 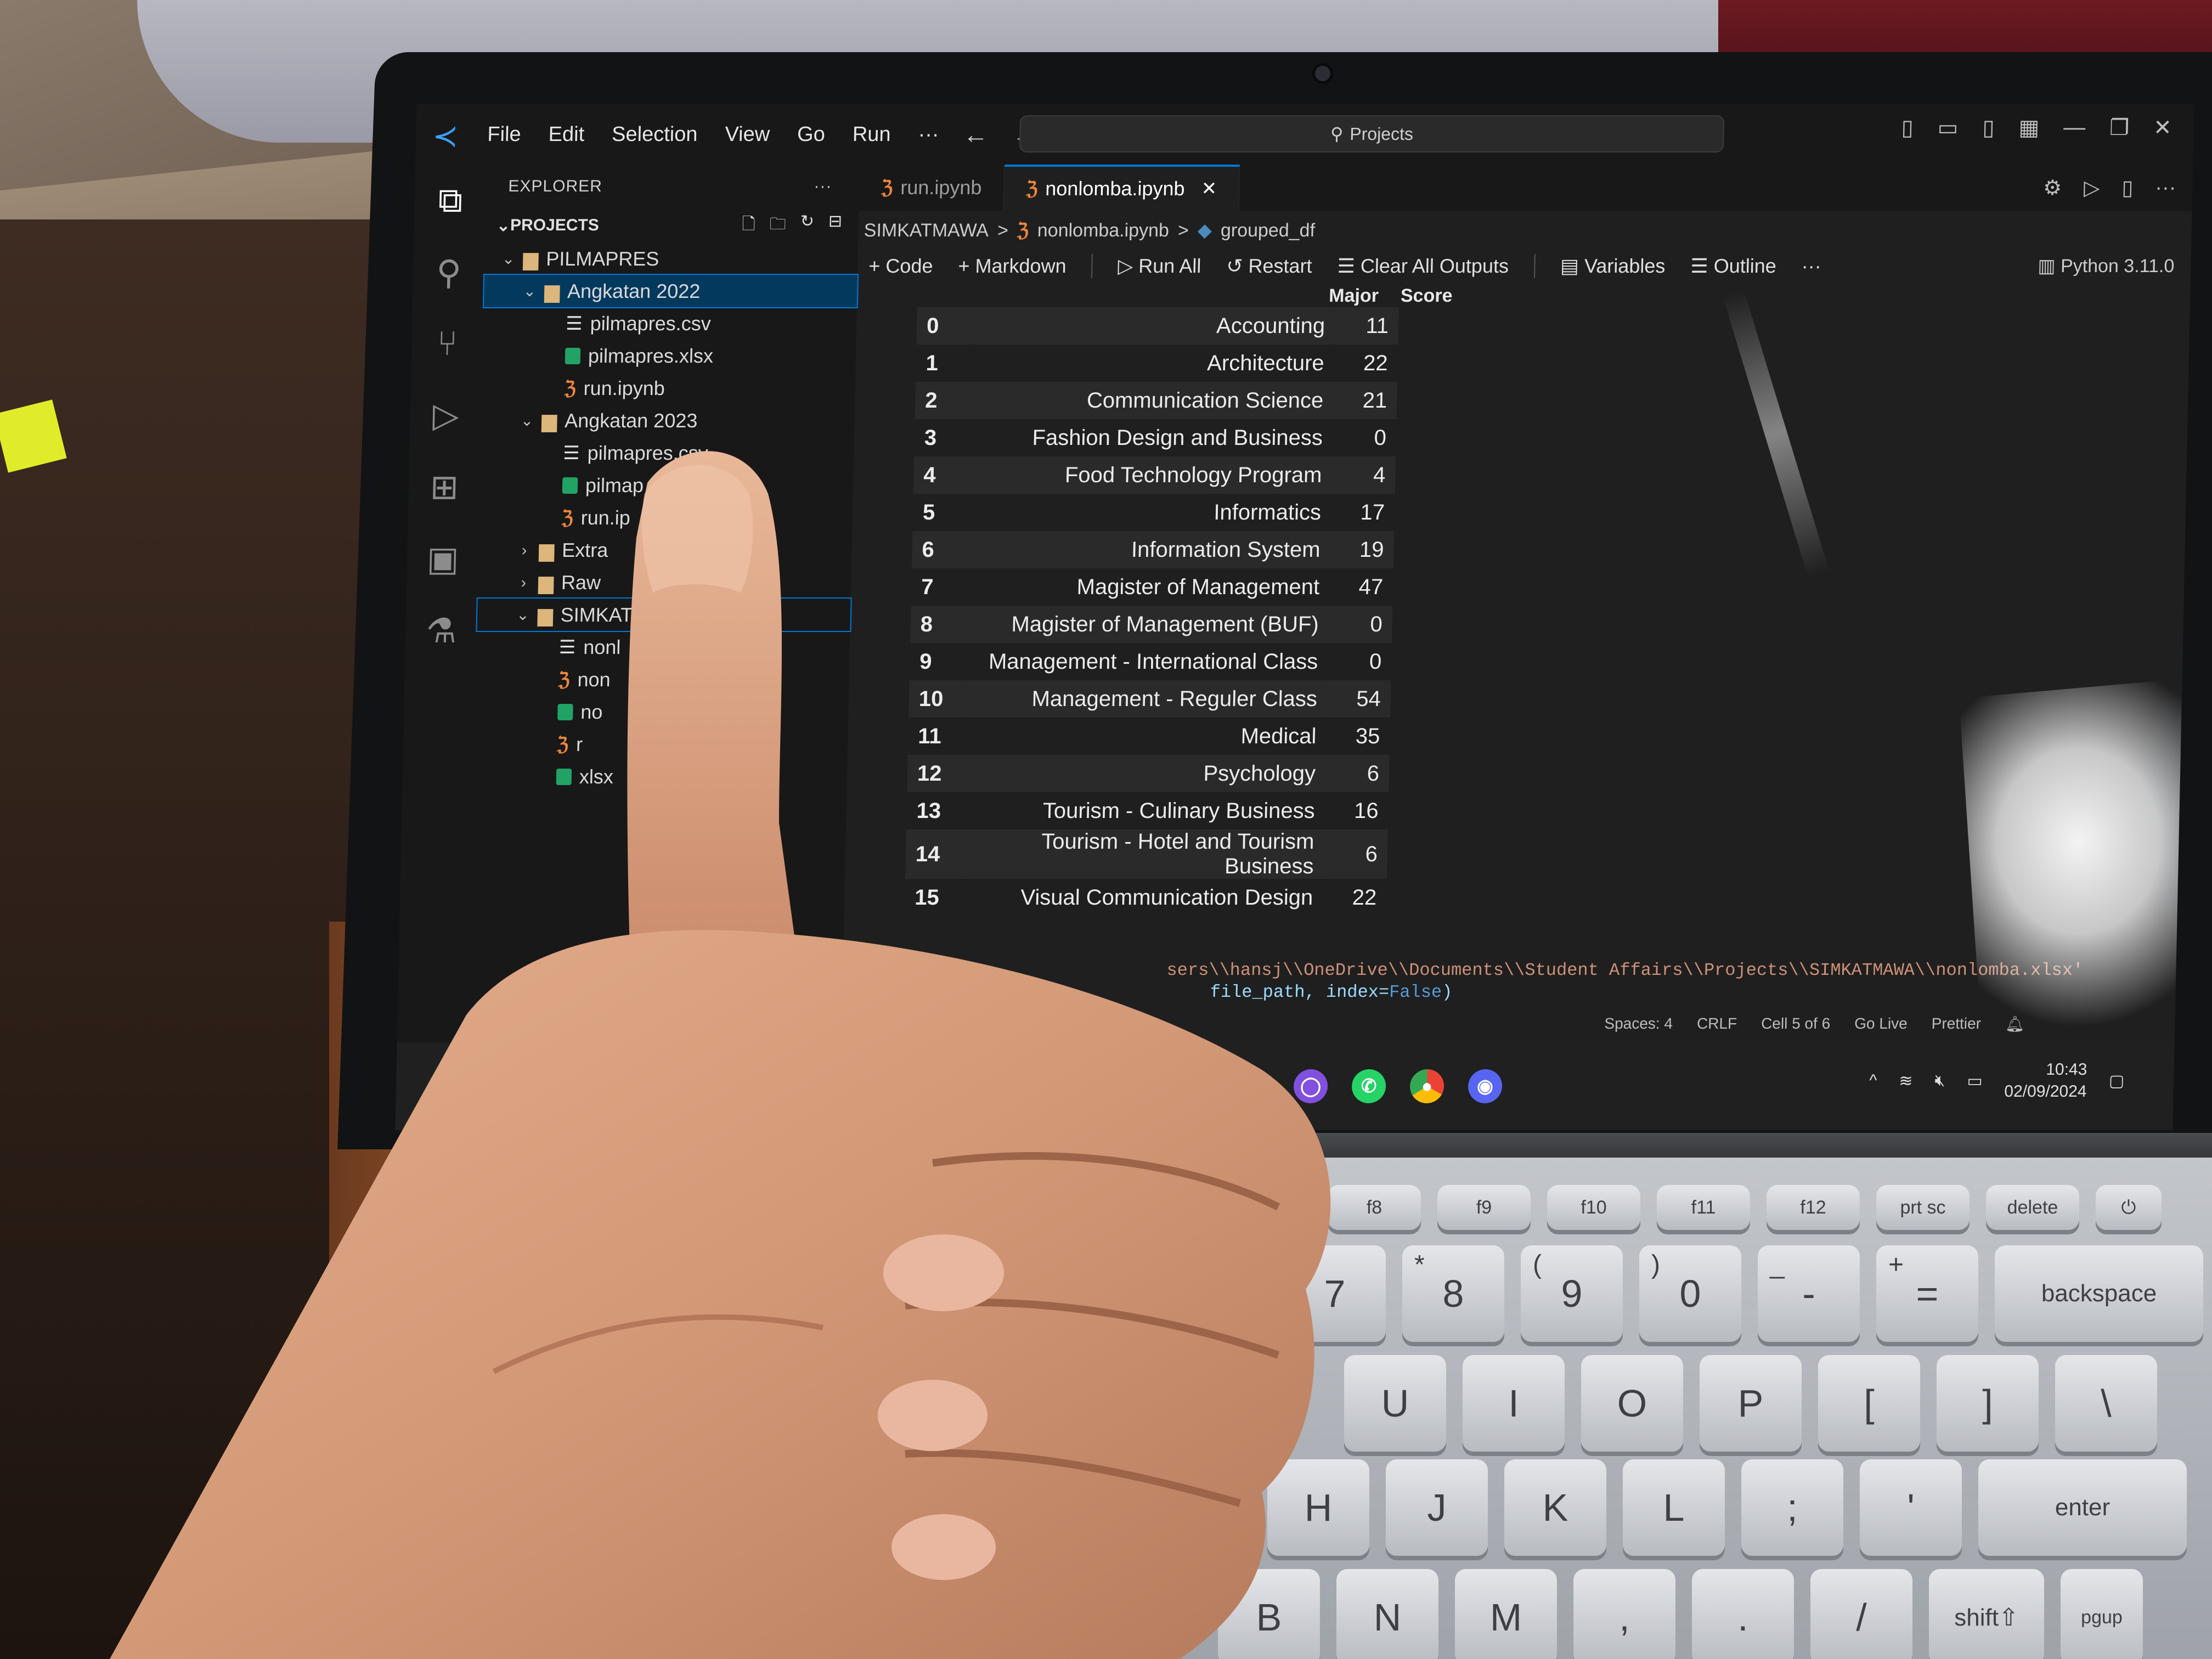 I want to click on key-delete: delete, so click(x=2033, y=1207).